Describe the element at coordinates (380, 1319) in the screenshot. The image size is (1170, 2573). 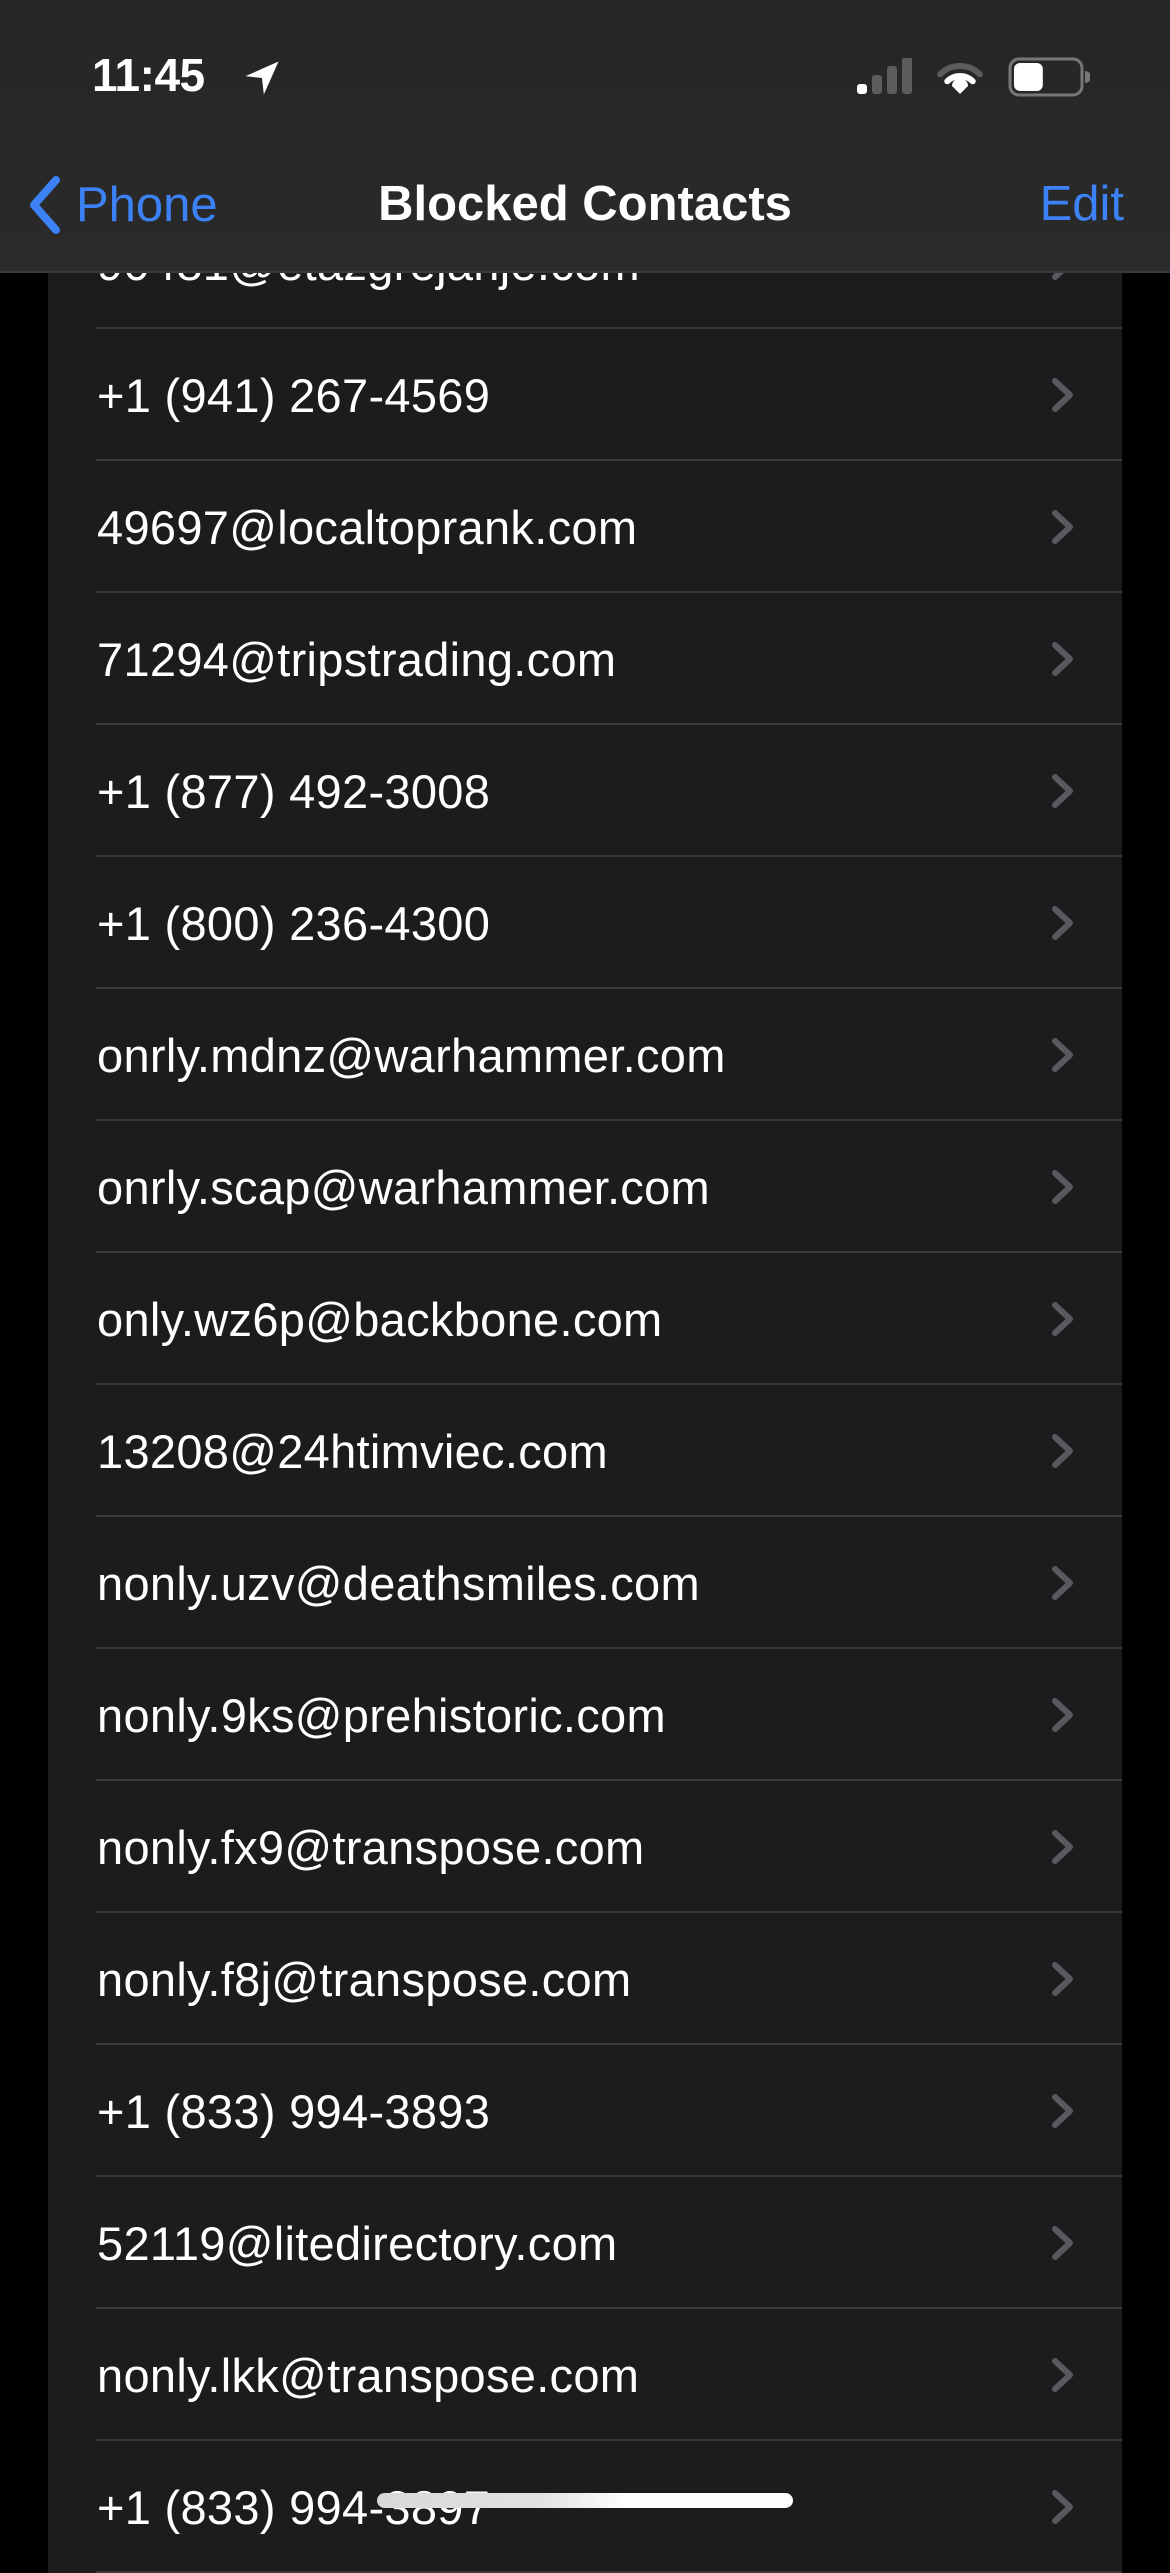
I see `blocked-contact-label: only.wz6p@backbone.com` at that location.